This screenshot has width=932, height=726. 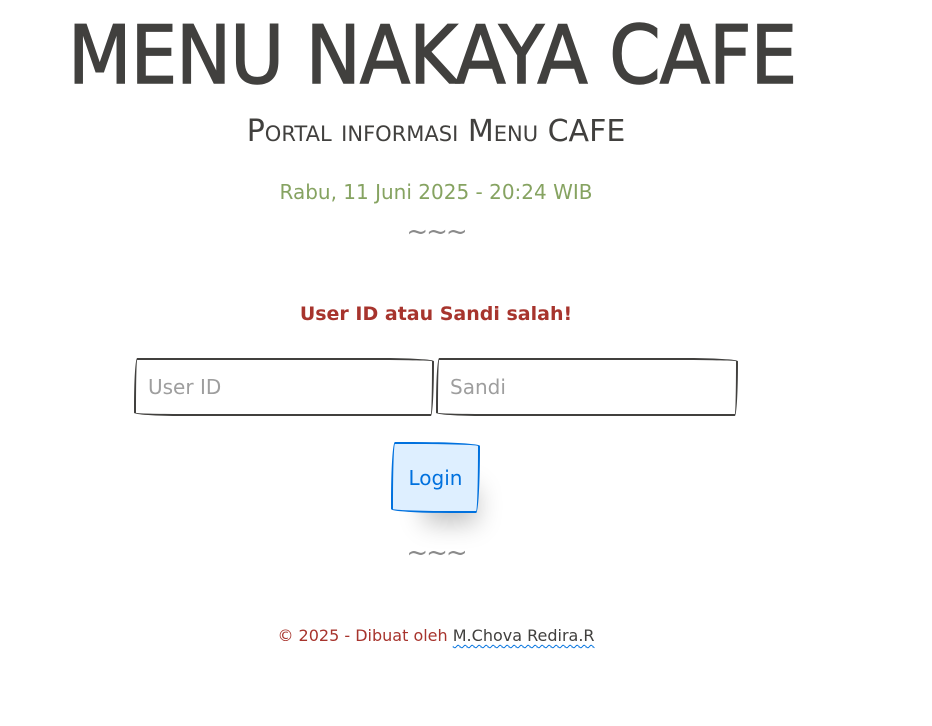 What do you see at coordinates (436, 192) in the screenshot?
I see `current-datetime: Rabu, 11 Juni 2025 - 20:24 WIB` at bounding box center [436, 192].